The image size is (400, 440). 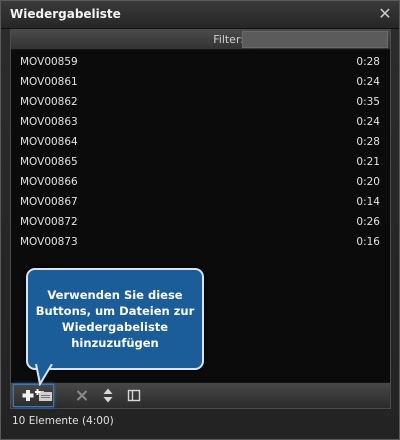 What do you see at coordinates (134, 395) in the screenshot?
I see `view-panel-icon` at bounding box center [134, 395].